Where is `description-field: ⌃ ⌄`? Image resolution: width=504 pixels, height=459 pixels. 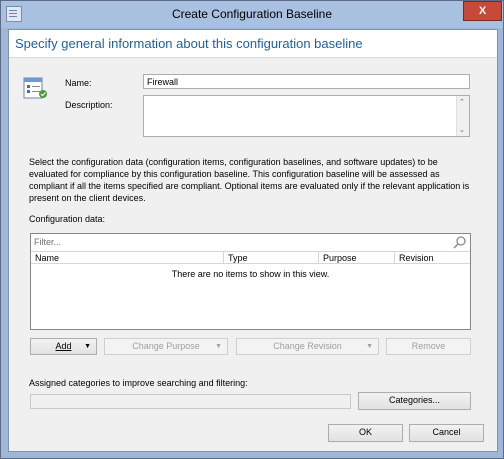
description-field: ⌃ ⌄ is located at coordinates (306, 116).